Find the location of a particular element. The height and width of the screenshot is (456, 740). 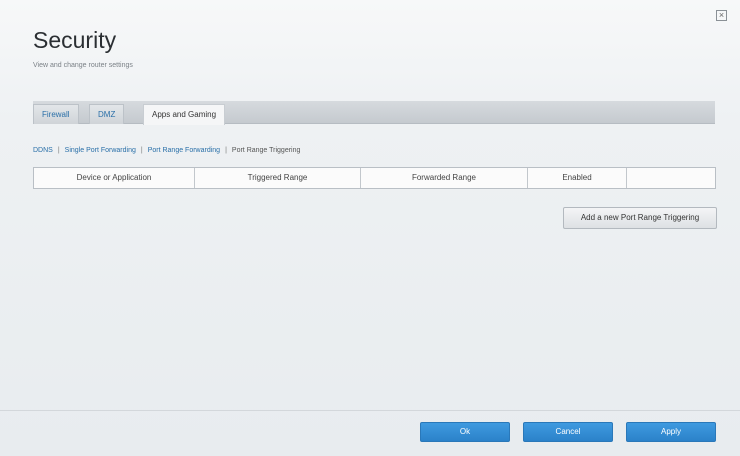

apply-button: Apply is located at coordinates (671, 432).